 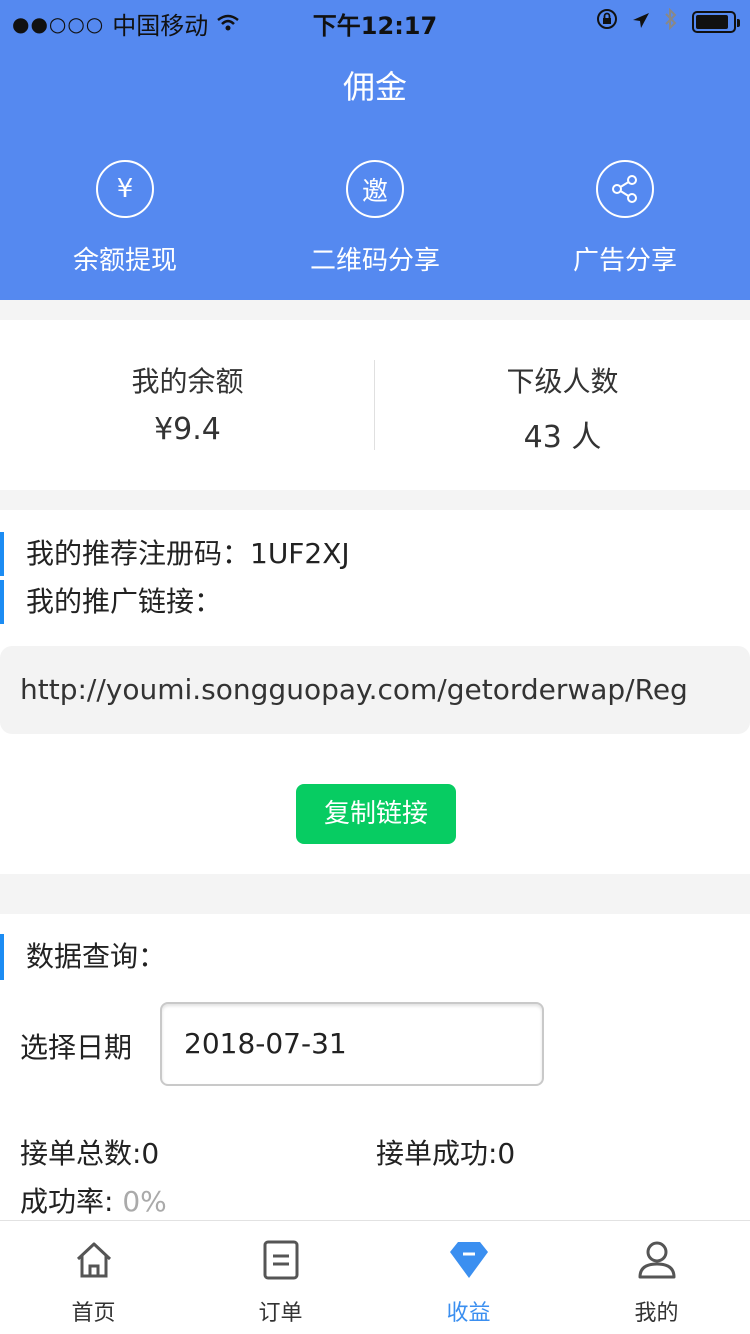 I want to click on success-rate-label: 成功率:, so click(x=67, y=1201).